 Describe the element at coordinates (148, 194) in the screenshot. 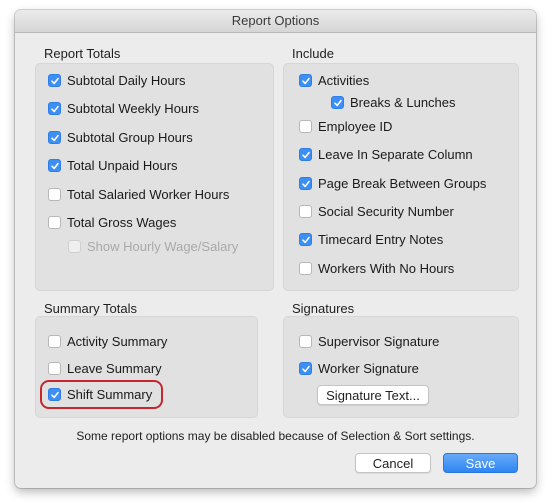

I see `checkbox-label: Total Salaried Worker Hours` at that location.